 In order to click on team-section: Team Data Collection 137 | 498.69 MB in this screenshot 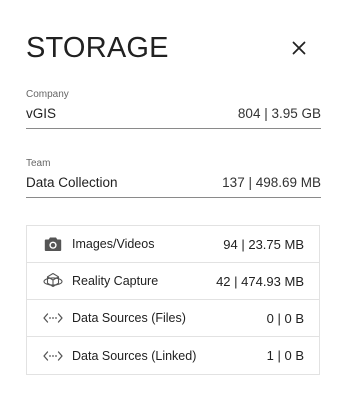, I will do `click(173, 178)`.